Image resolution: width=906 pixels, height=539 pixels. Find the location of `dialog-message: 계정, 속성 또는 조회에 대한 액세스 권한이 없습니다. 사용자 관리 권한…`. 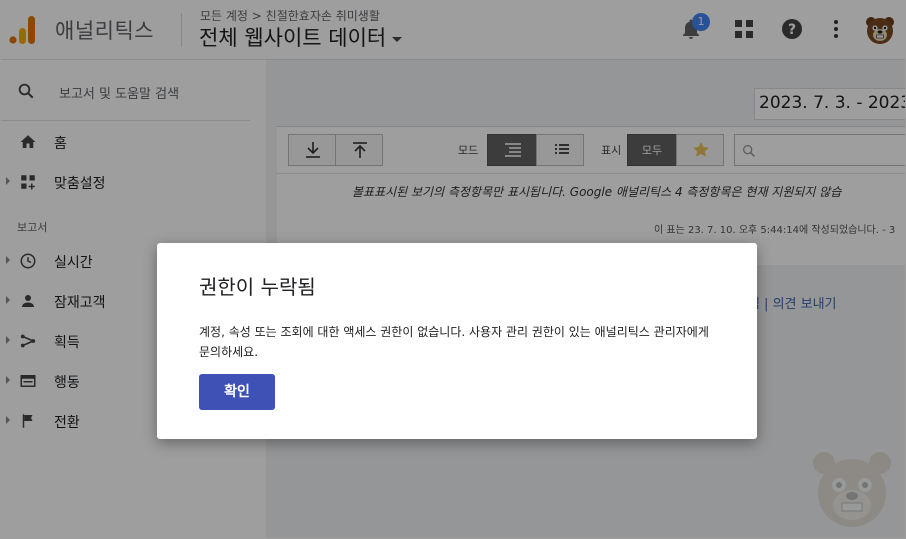

dialog-message: 계정, 속성 또는 조회에 대한 액세스 권한이 없습니다. 사용자 관리 권한… is located at coordinates (454, 342).